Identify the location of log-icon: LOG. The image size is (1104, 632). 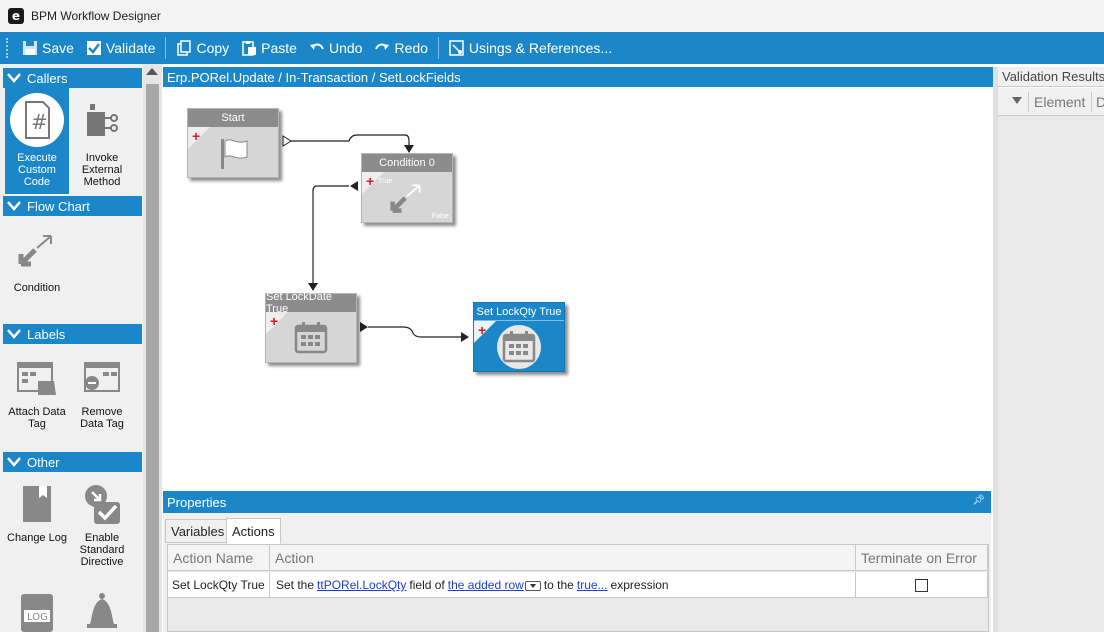
(37, 613).